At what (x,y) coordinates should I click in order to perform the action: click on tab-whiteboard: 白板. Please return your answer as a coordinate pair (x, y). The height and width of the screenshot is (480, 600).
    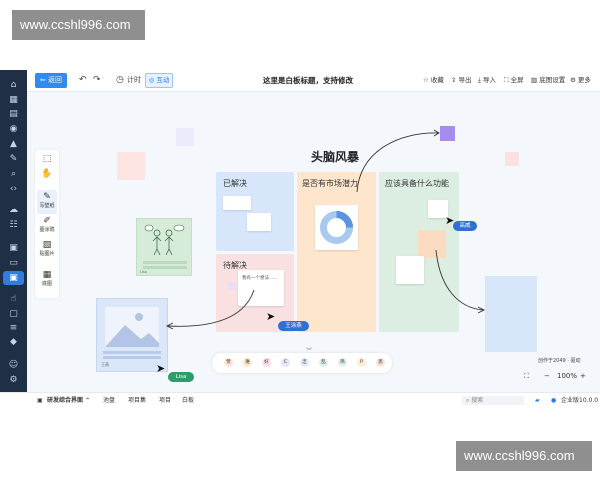
    Looking at the image, I should click on (188, 400).